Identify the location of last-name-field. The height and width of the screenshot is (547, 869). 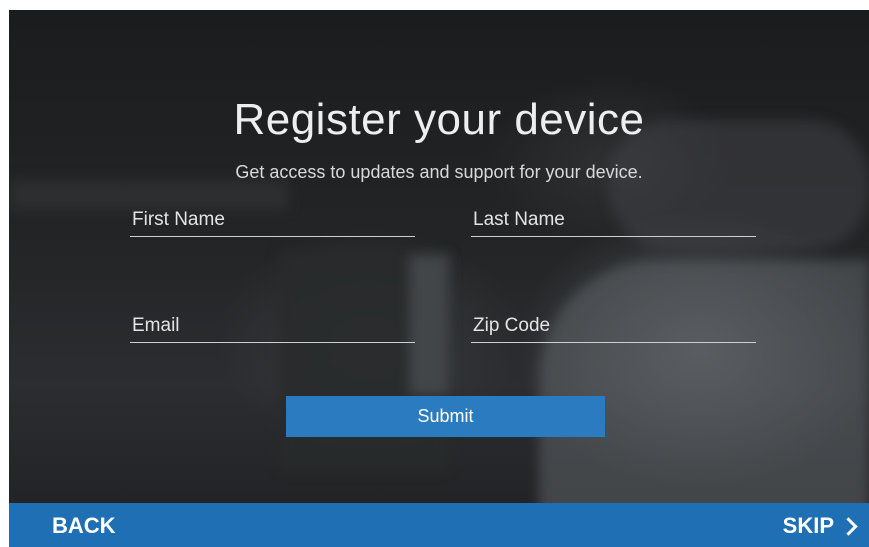
(613, 222).